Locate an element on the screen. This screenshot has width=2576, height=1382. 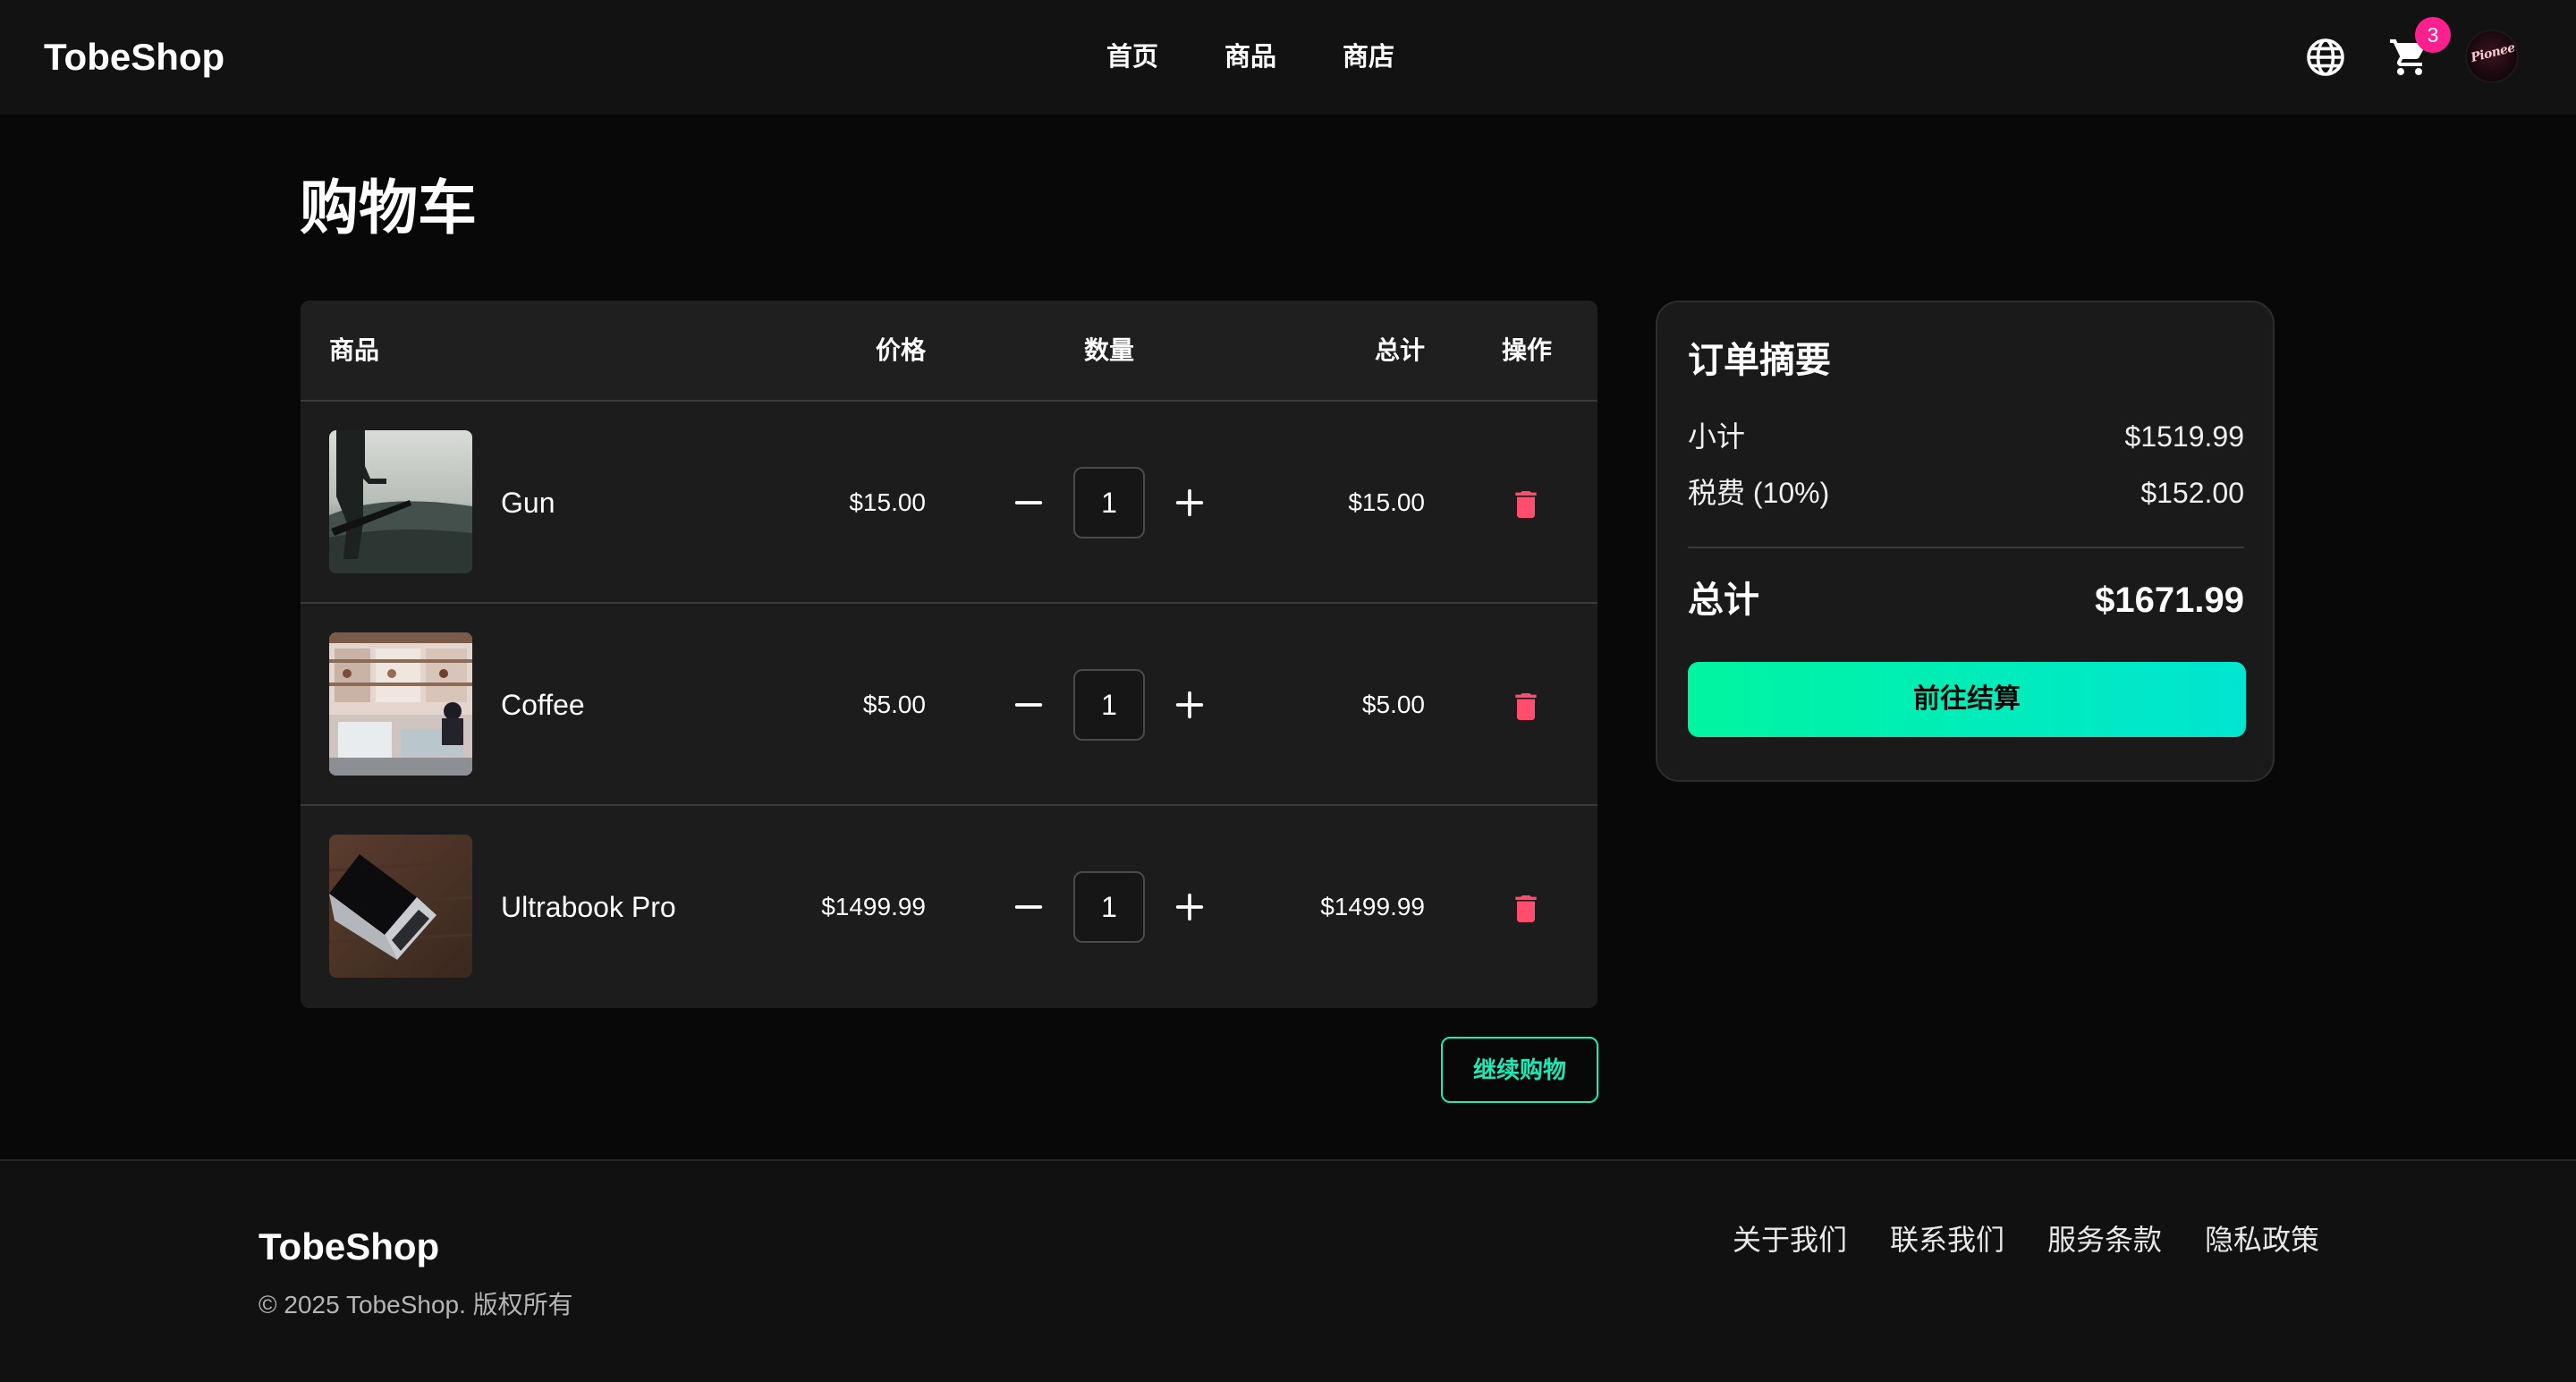
footer-link-privacy: 隐私政策 is located at coordinates (2262, 1240).